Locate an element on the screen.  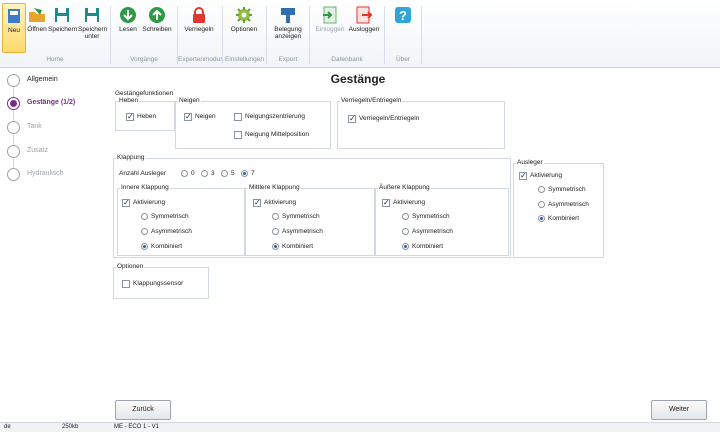
write-up-icon is located at coordinates (157, 15).